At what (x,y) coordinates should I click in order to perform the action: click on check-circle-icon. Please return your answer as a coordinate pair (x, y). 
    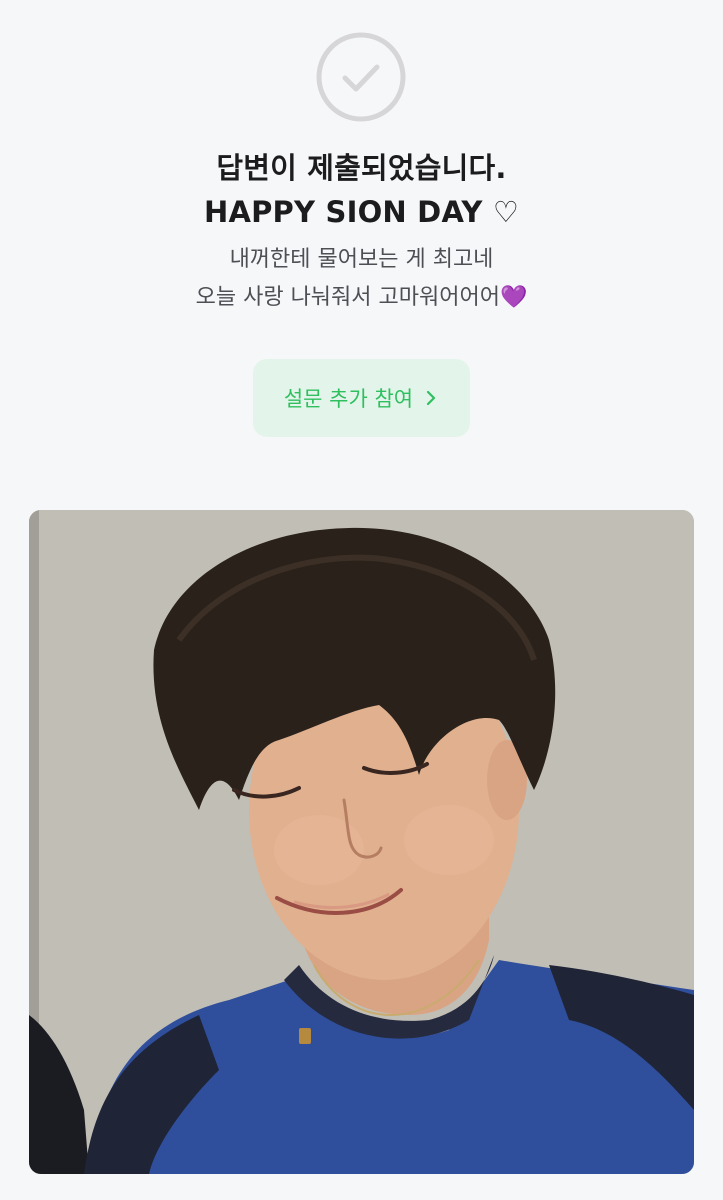
    Looking at the image, I should click on (361, 77).